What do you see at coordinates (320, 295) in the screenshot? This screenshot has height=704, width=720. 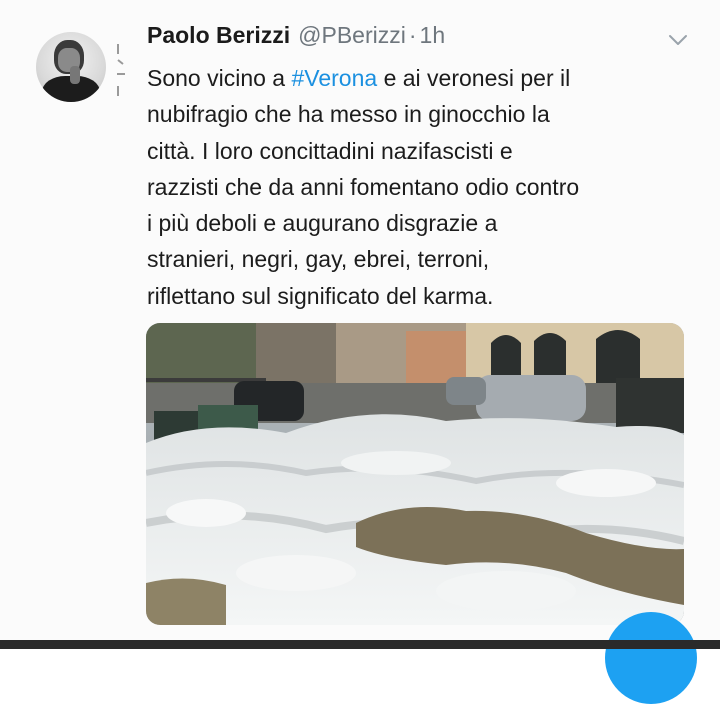 I see `tweet-text-line: riflettano sul significato del karma.` at bounding box center [320, 295].